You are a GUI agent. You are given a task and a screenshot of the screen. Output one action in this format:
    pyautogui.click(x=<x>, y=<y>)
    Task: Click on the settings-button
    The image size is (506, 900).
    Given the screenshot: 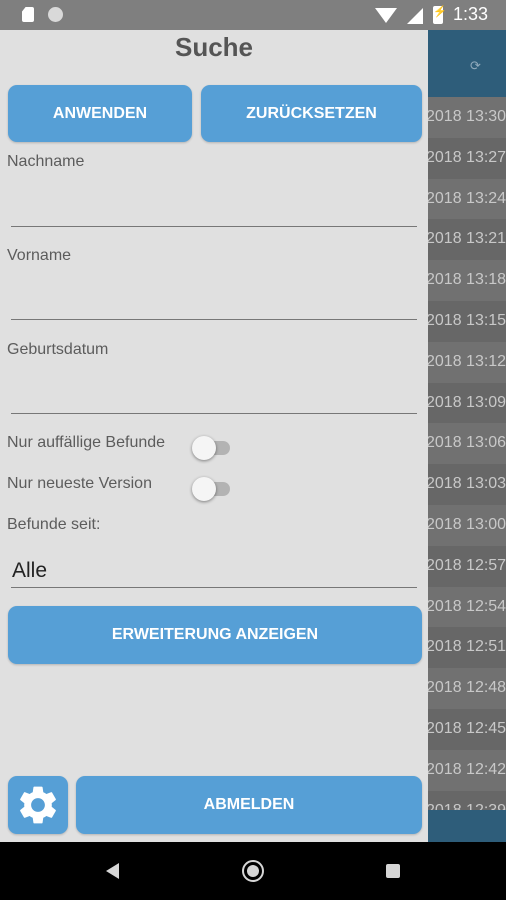 What is the action you would take?
    pyautogui.click(x=38, y=805)
    